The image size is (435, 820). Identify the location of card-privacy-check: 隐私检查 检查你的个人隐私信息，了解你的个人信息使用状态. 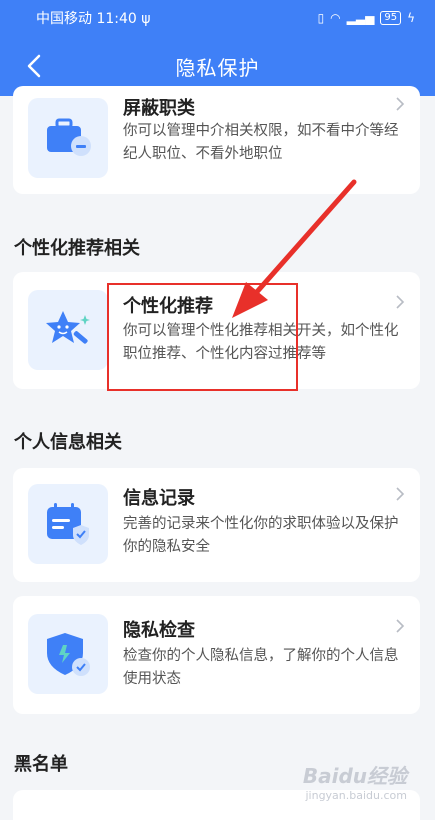
(216, 655).